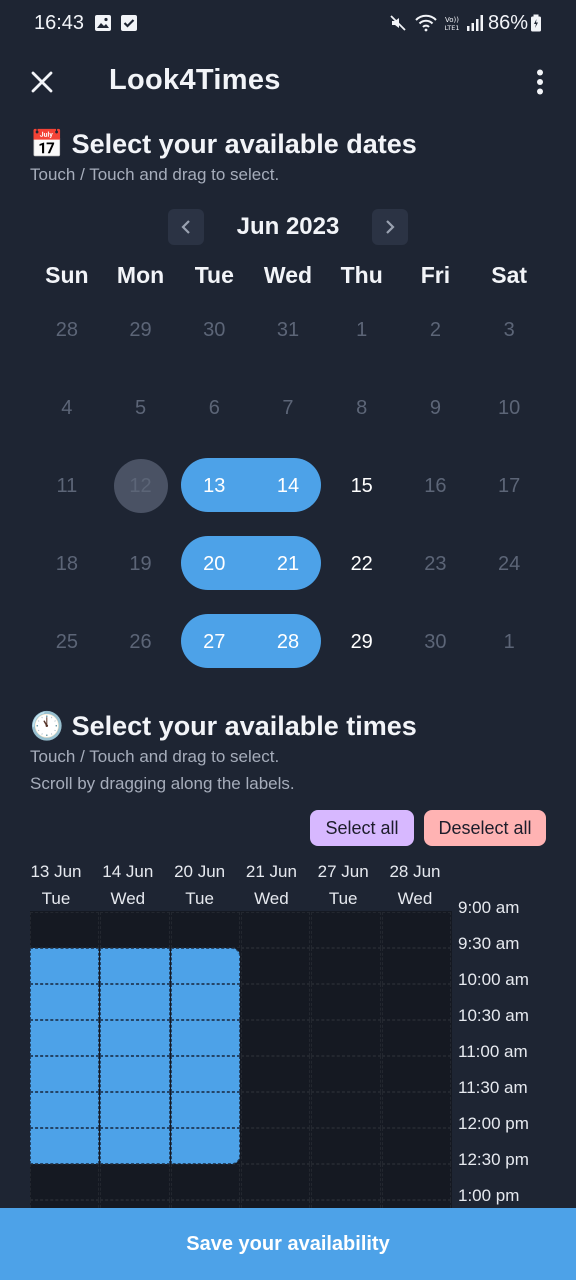 The height and width of the screenshot is (1280, 576). Describe the element at coordinates (362, 828) in the screenshot. I see `select-all-button: Select all` at that location.